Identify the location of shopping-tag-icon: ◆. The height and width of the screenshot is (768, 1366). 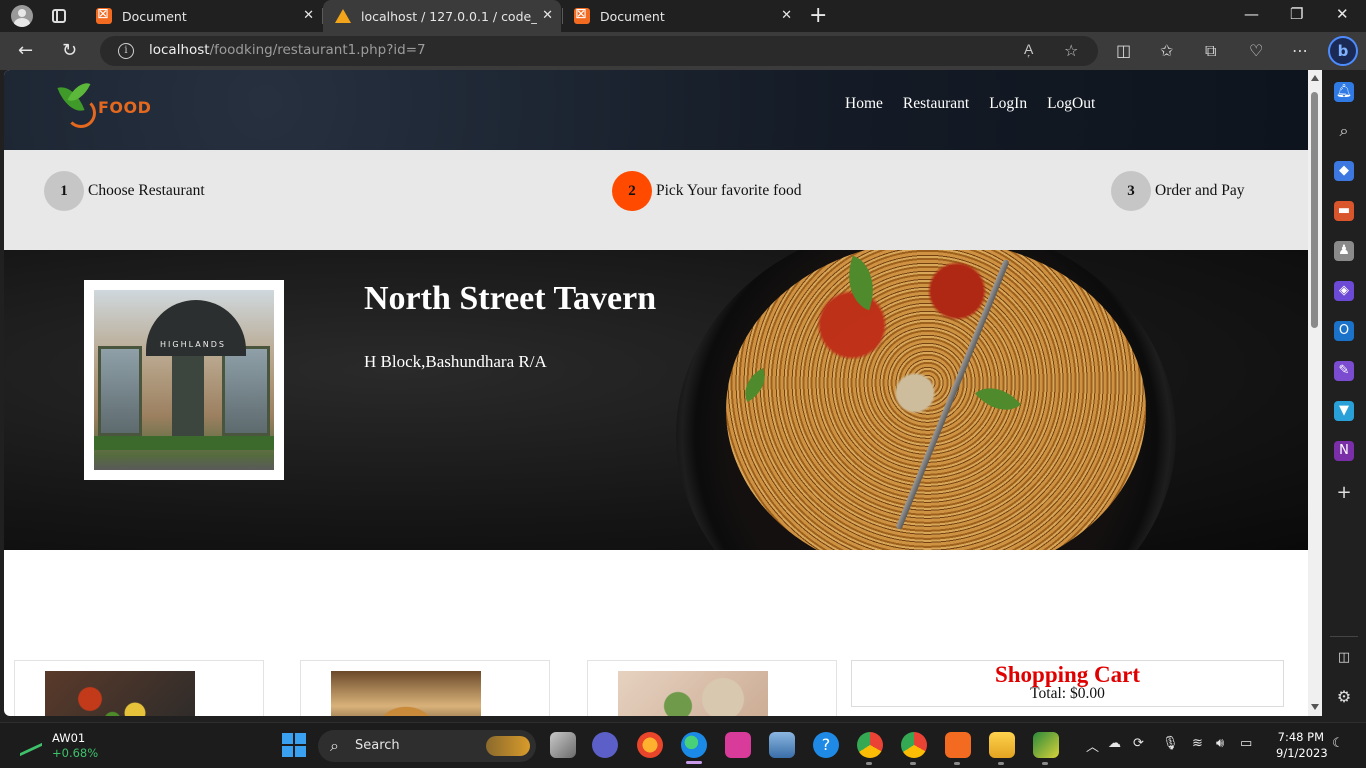
(1344, 171).